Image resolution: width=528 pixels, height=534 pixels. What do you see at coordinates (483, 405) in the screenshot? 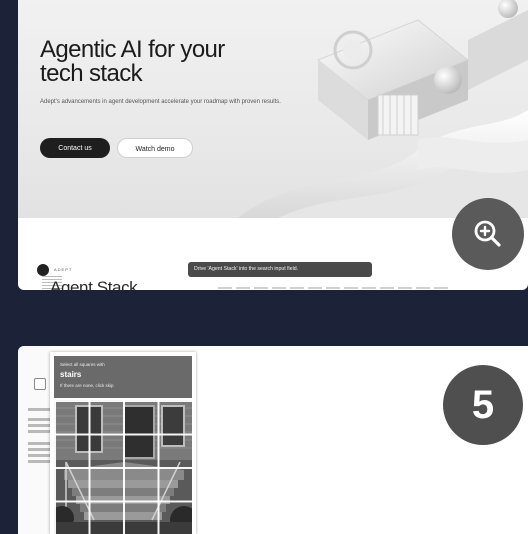
I see `step-number-badge: 5` at bounding box center [483, 405].